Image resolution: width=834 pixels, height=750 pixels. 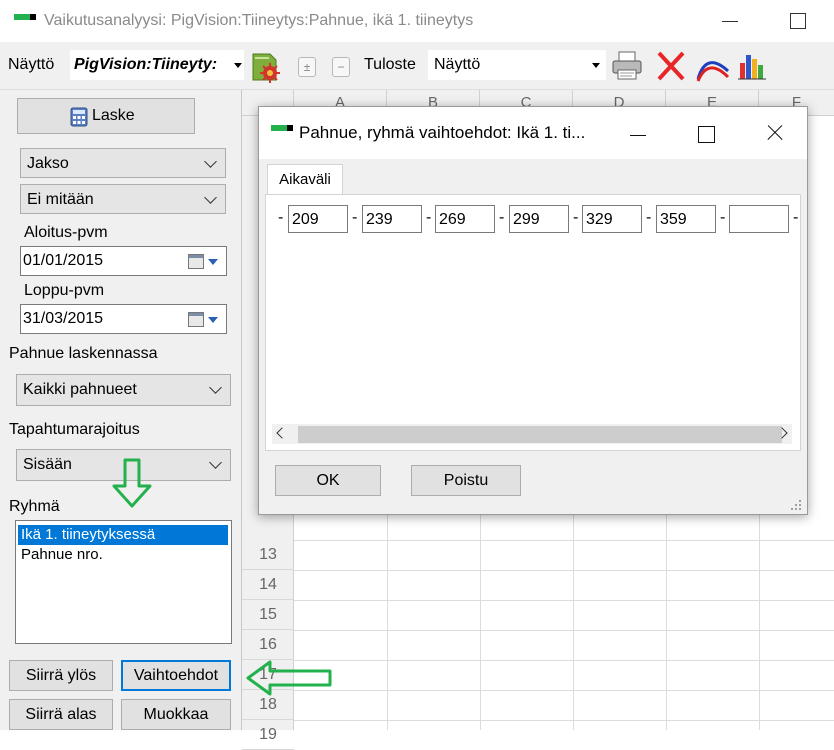 I want to click on group-list: Ikä 1. tiineytyksessä Pahnue nro., so click(x=123, y=582).